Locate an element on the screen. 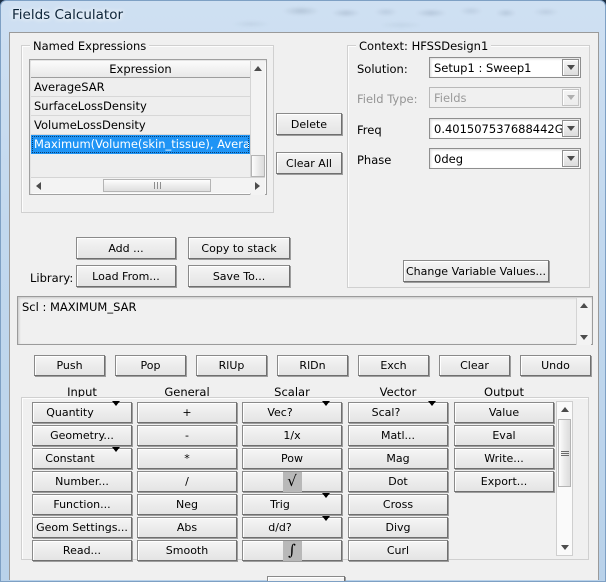 Image resolution: width=606 pixels, height=582 pixels. stack-button-rlup: RlUp is located at coordinates (231, 365).